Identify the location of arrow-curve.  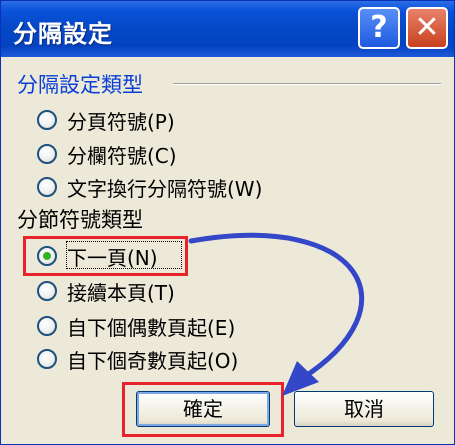
(276, 307).